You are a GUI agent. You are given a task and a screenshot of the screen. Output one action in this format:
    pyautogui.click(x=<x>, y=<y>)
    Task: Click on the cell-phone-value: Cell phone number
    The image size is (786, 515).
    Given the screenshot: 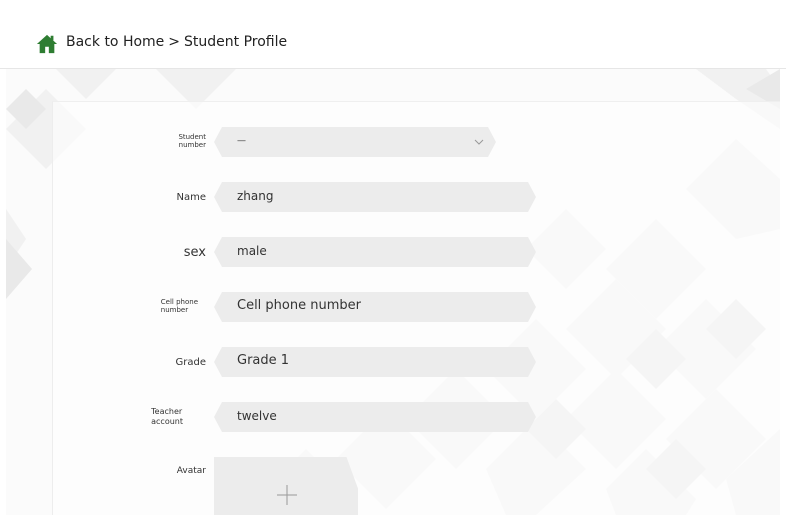 What is the action you would take?
    pyautogui.click(x=299, y=305)
    